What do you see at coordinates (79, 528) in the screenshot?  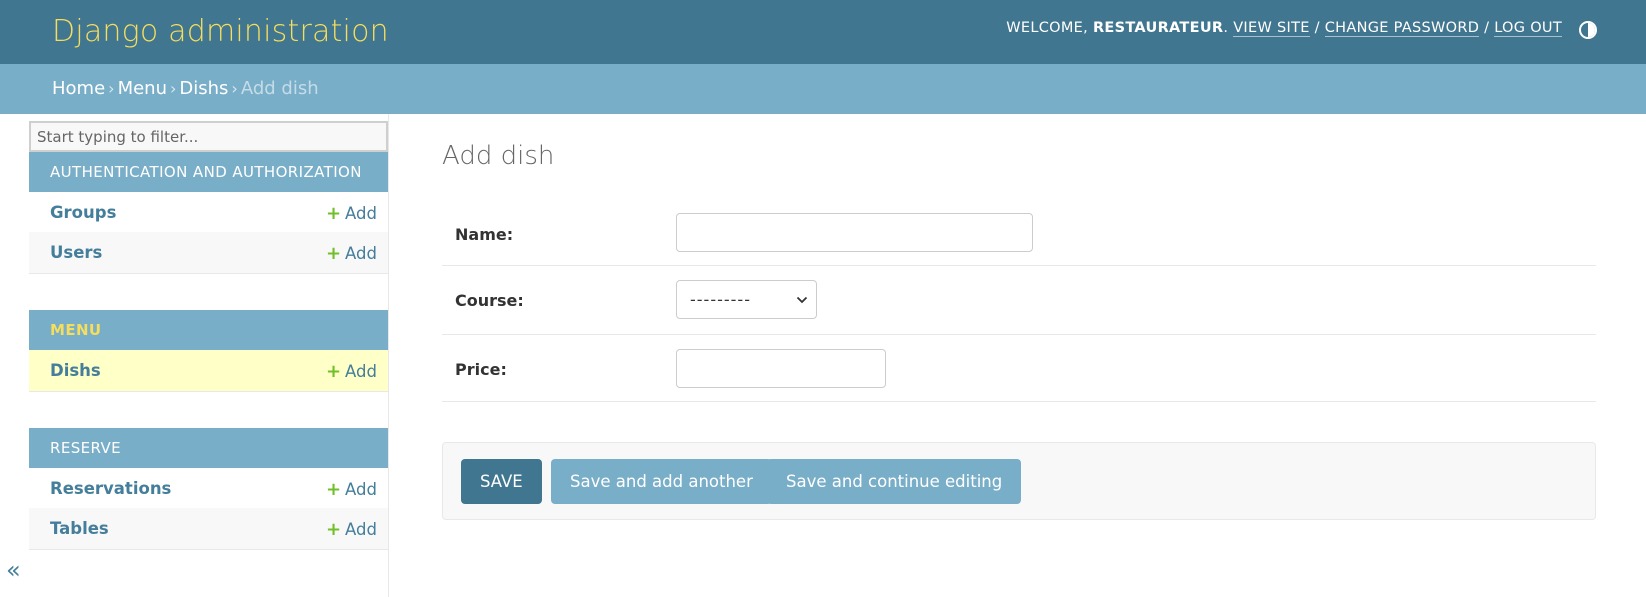 I see `sidebar-item-tables-link: Tables` at bounding box center [79, 528].